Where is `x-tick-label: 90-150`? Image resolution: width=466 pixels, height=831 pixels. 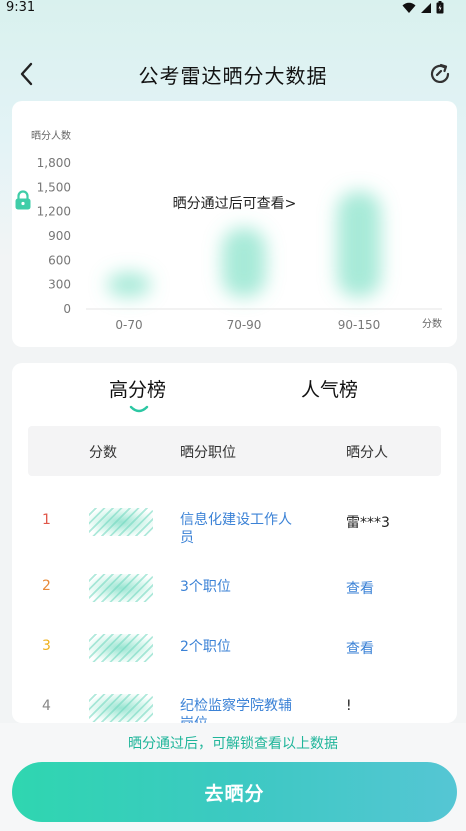
x-tick-label: 90-150 is located at coordinates (359, 325).